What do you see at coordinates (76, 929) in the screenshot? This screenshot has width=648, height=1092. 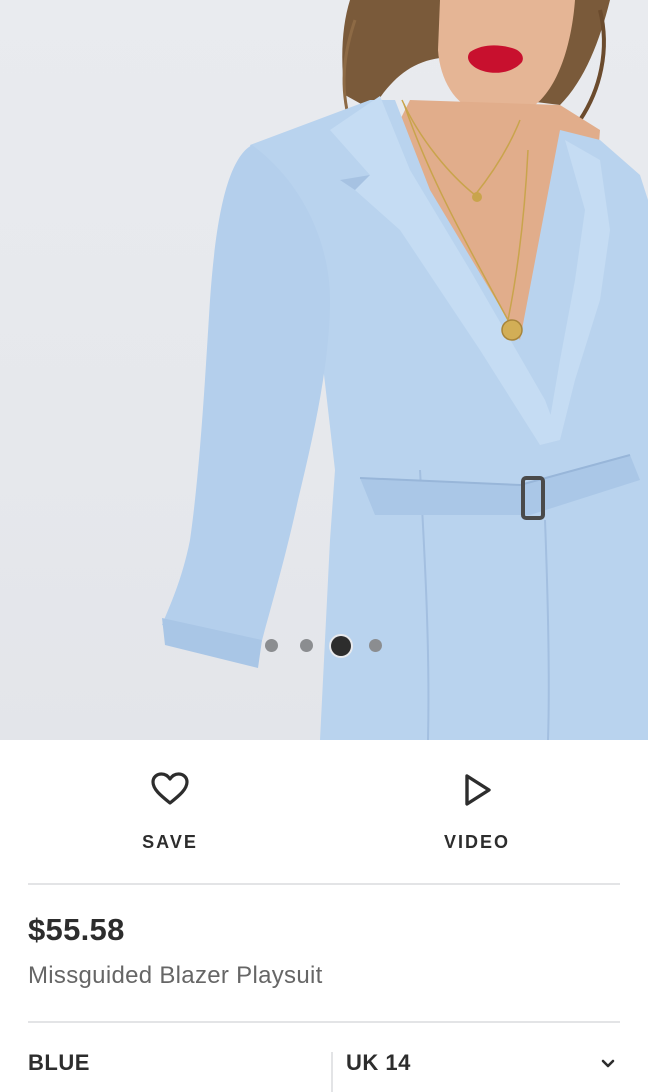 I see `product-price: $55.58` at bounding box center [76, 929].